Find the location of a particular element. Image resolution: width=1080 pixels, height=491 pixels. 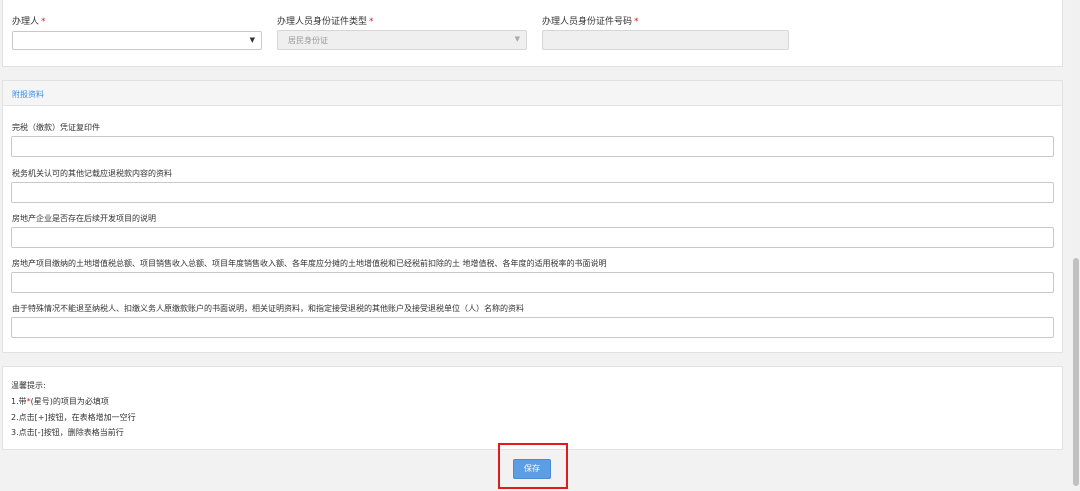

attachment-input-special-account is located at coordinates (532, 327).